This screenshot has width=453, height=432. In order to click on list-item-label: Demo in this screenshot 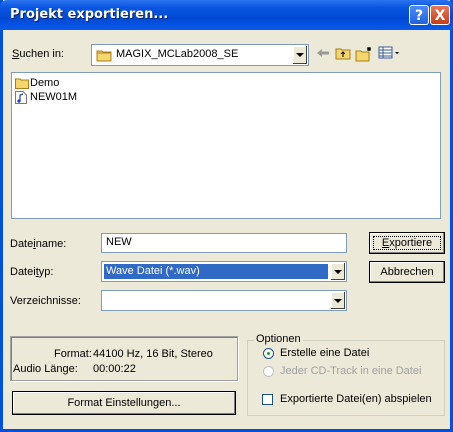, I will do `click(45, 83)`.